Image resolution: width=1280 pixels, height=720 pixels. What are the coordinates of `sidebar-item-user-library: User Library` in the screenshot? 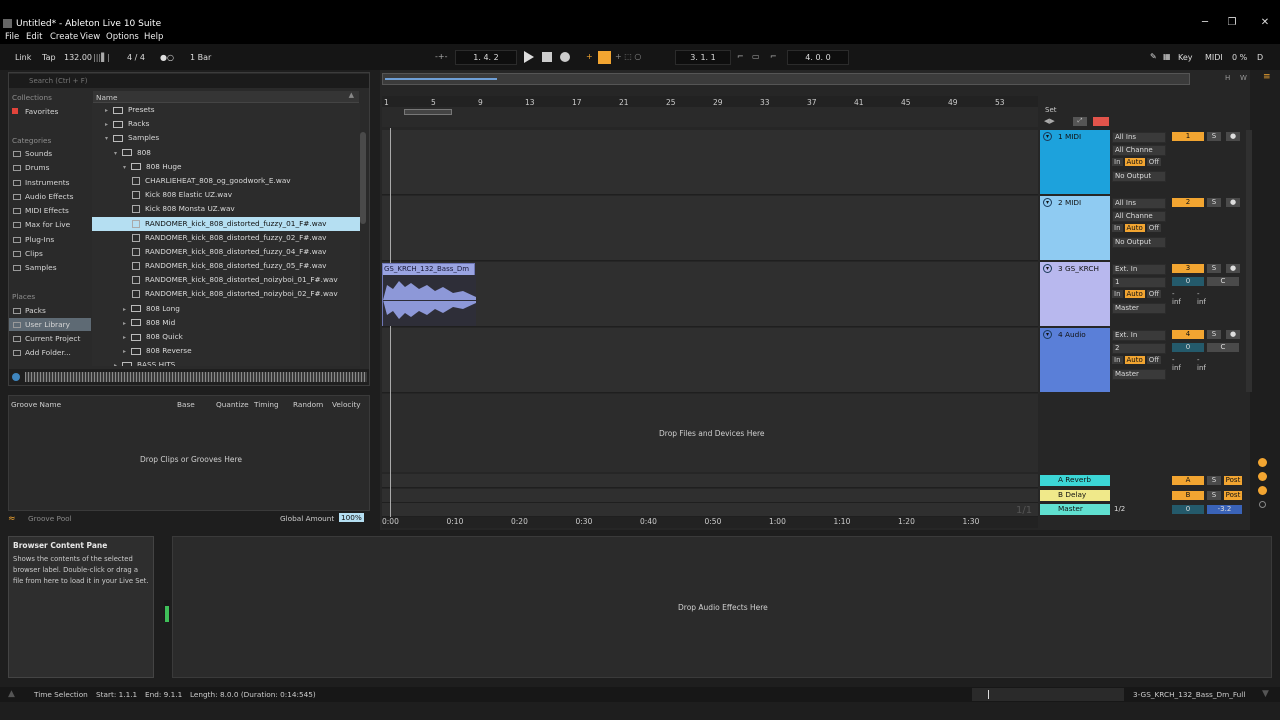 It's located at (50, 324).